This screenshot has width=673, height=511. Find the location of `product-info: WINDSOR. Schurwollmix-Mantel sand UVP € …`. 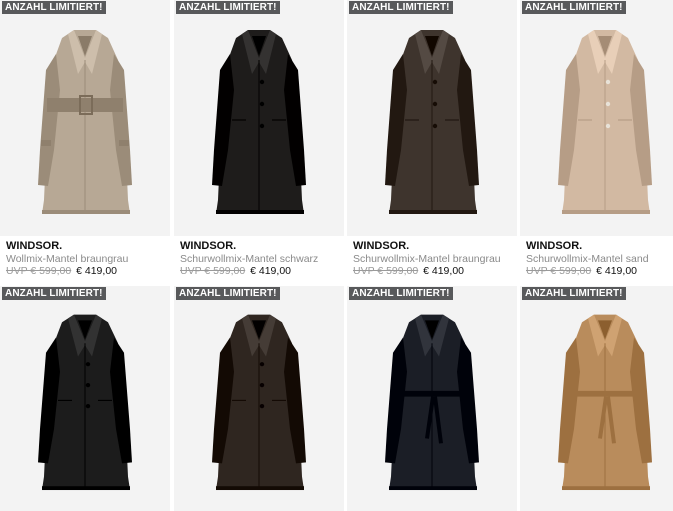

product-info: WINDSOR. Schurwollmix-Mantel sand UVP € … is located at coordinates (599, 259).